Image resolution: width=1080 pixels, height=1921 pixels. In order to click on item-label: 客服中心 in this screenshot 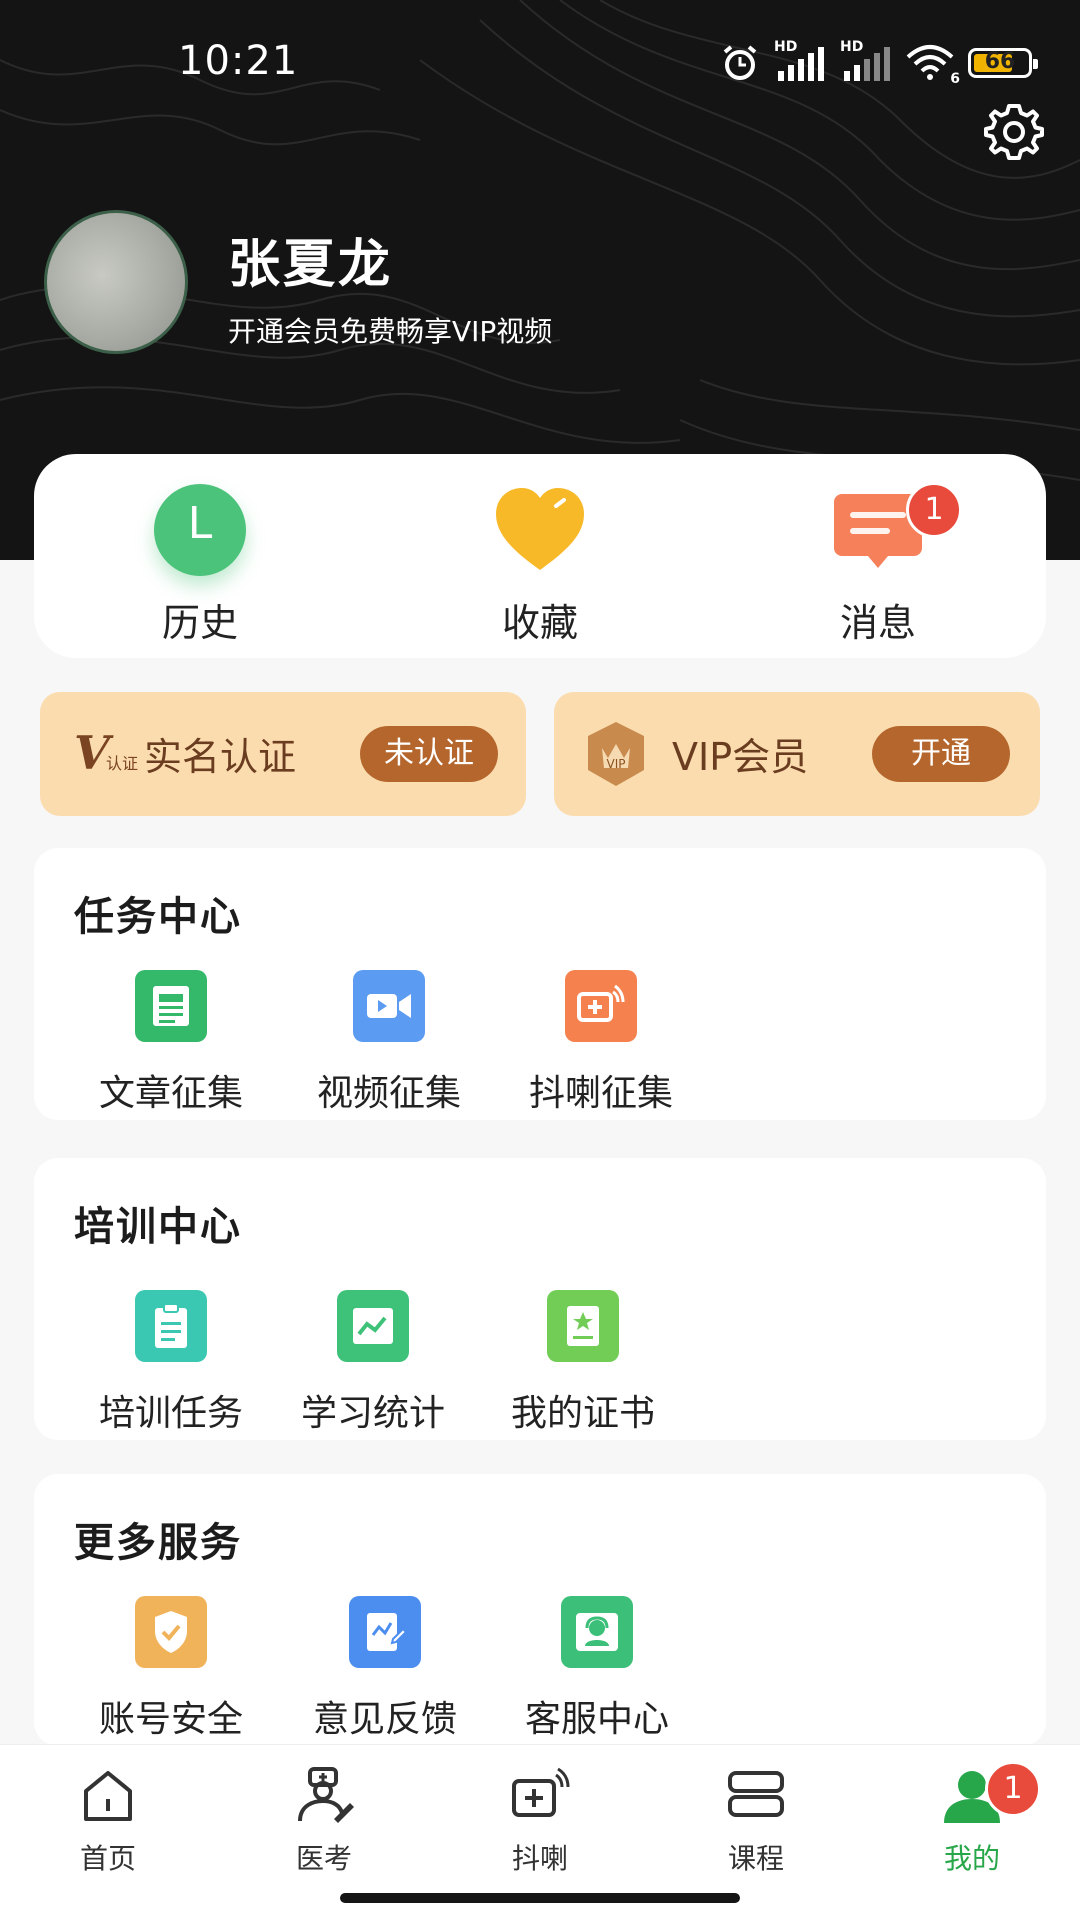, I will do `click(596, 1719)`.